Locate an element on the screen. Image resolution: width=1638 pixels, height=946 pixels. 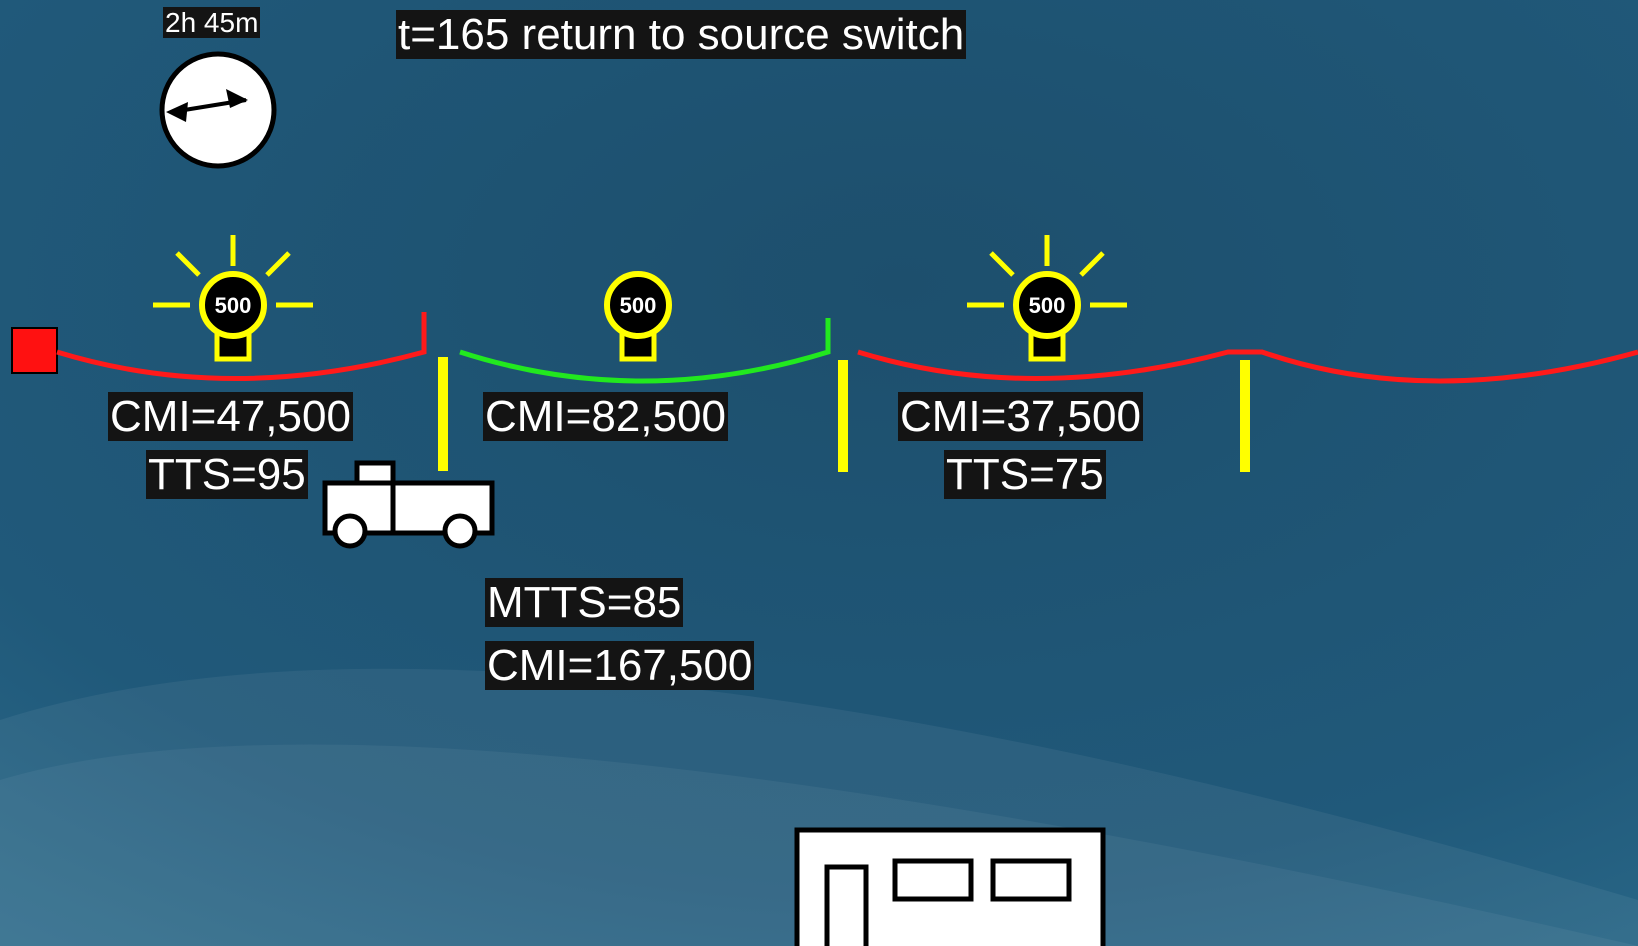
summary-cmi: CMI=167,500 is located at coordinates (620, 666).